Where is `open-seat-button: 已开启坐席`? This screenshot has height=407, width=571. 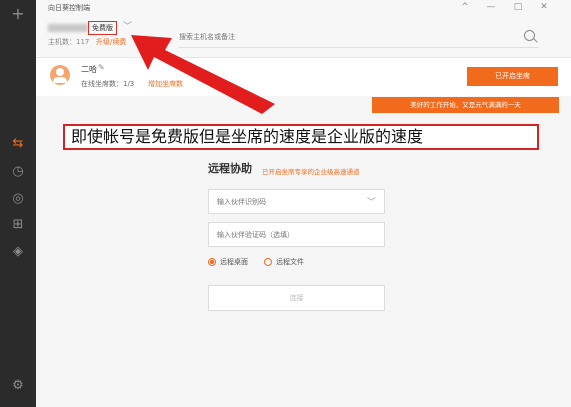 open-seat-button: 已开启坐席 is located at coordinates (512, 76).